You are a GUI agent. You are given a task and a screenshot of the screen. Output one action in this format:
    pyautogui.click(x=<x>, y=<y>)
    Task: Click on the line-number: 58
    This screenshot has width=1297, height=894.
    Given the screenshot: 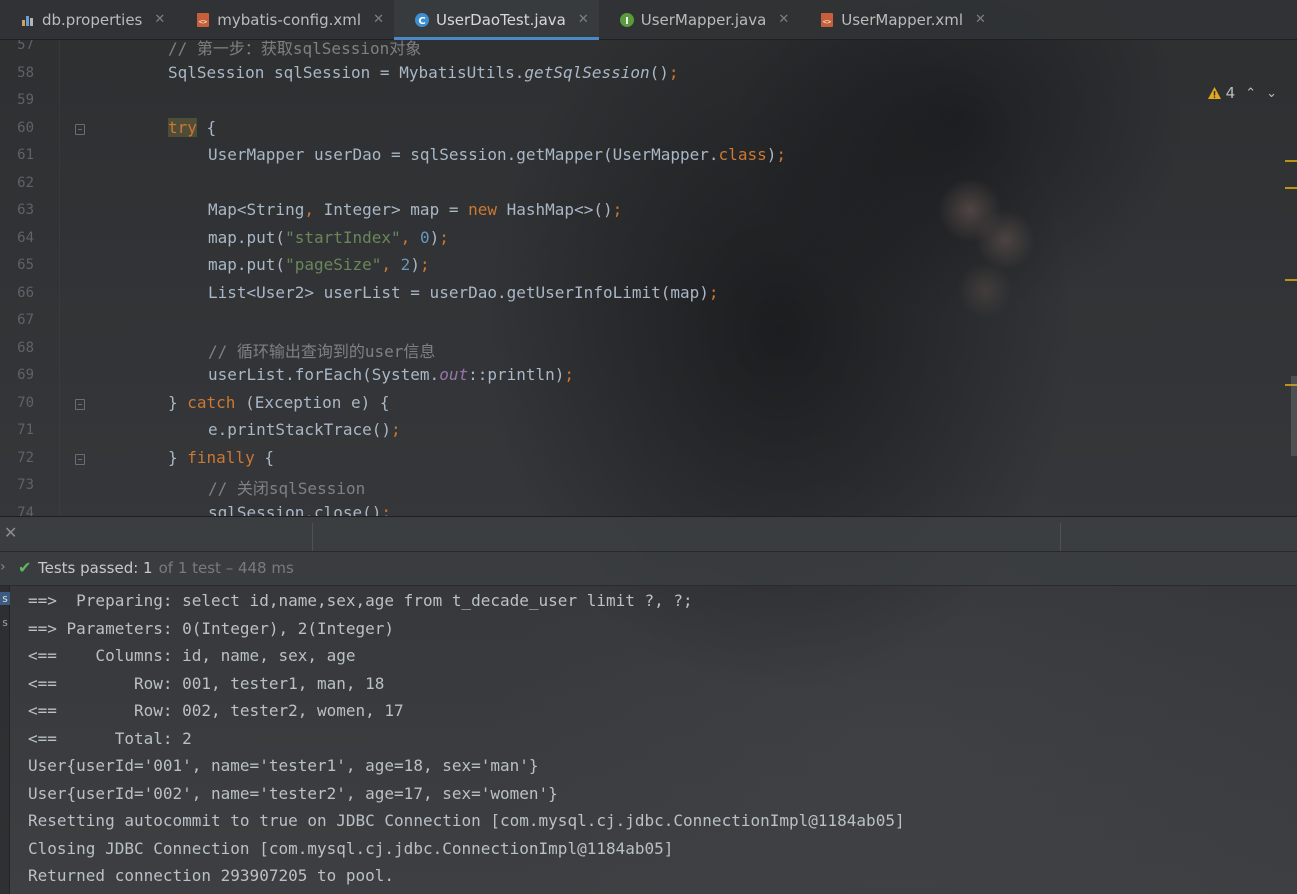 What is the action you would take?
    pyautogui.click(x=25, y=72)
    